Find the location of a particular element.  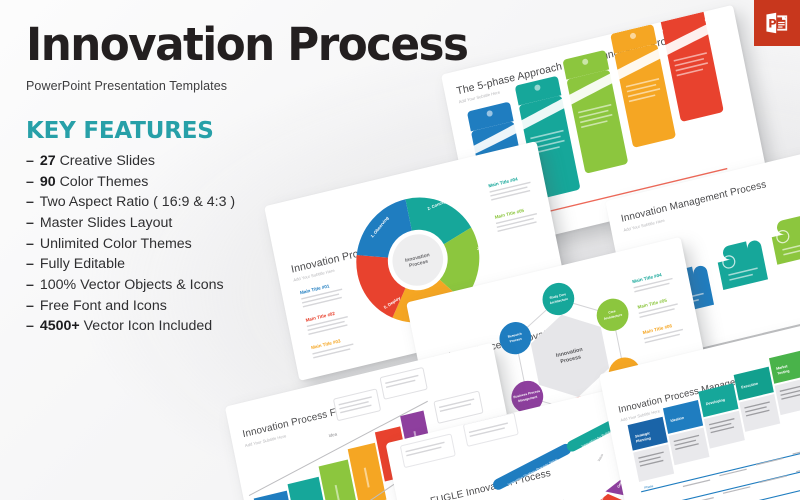

powerpoint-logo-icon: P is located at coordinates (777, 23).